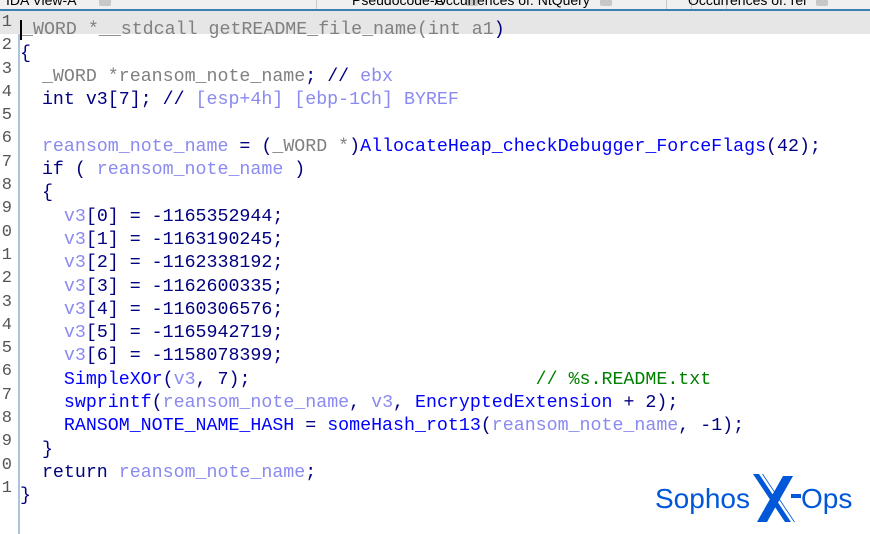 The image size is (870, 534). I want to click on code-text: }, so click(25, 496).